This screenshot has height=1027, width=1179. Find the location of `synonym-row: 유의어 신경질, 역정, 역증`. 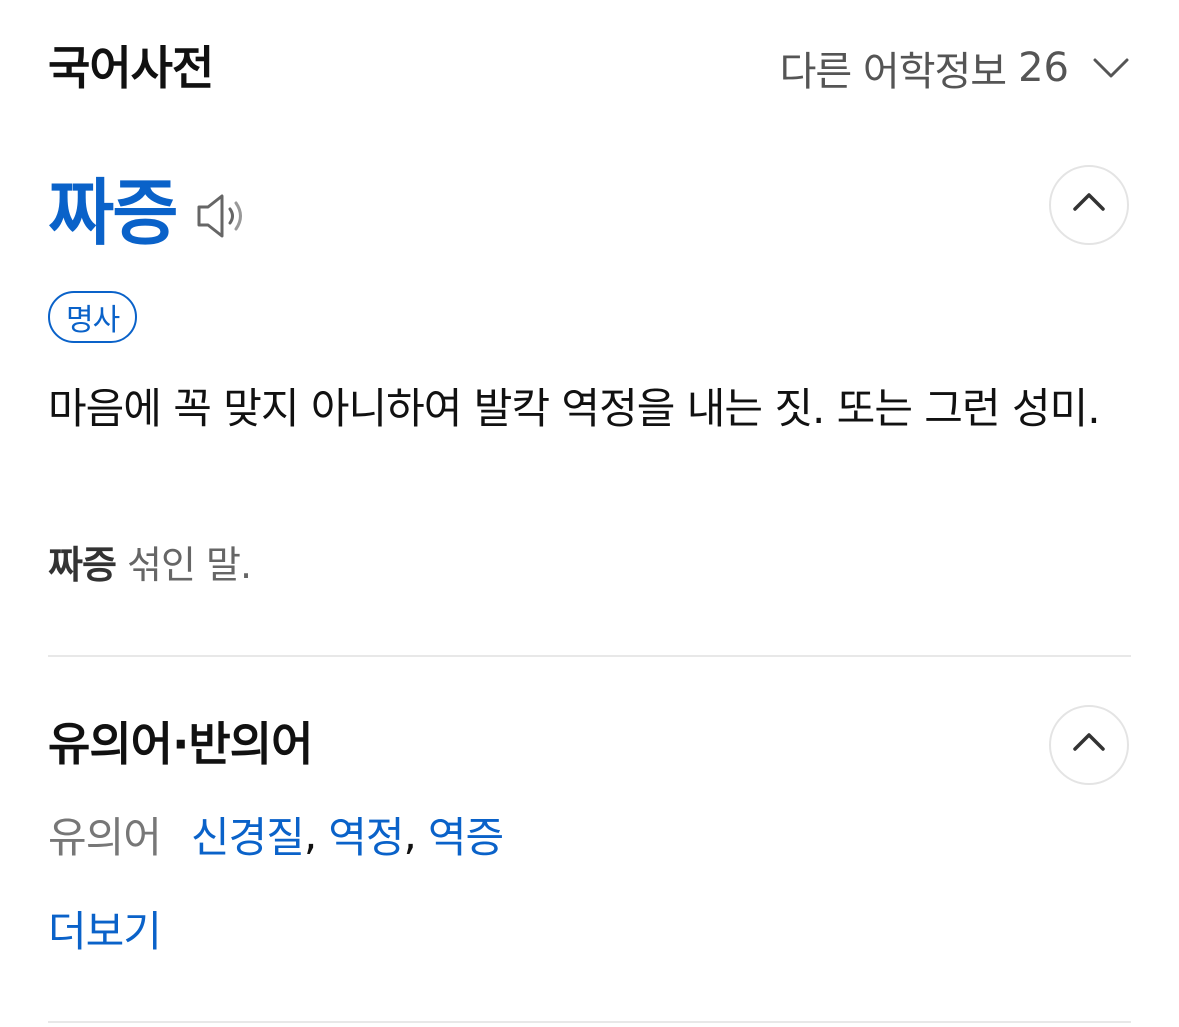

synonym-row: 유의어 신경질, 역정, 역증 is located at coordinates (276, 834).